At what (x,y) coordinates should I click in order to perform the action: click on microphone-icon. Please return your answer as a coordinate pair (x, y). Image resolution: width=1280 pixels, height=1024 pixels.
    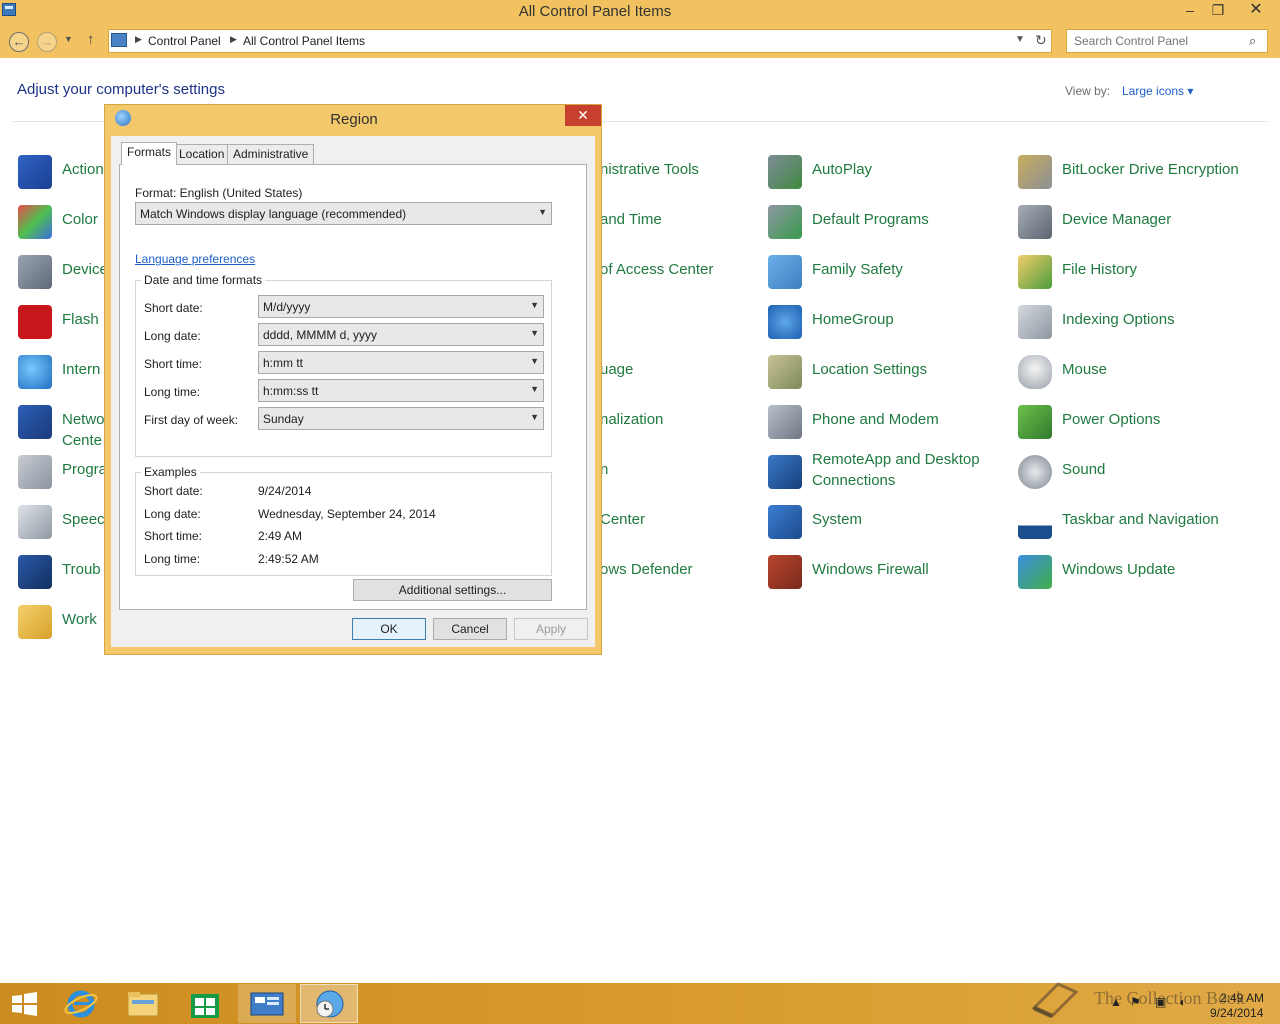
    Looking at the image, I should click on (35, 522).